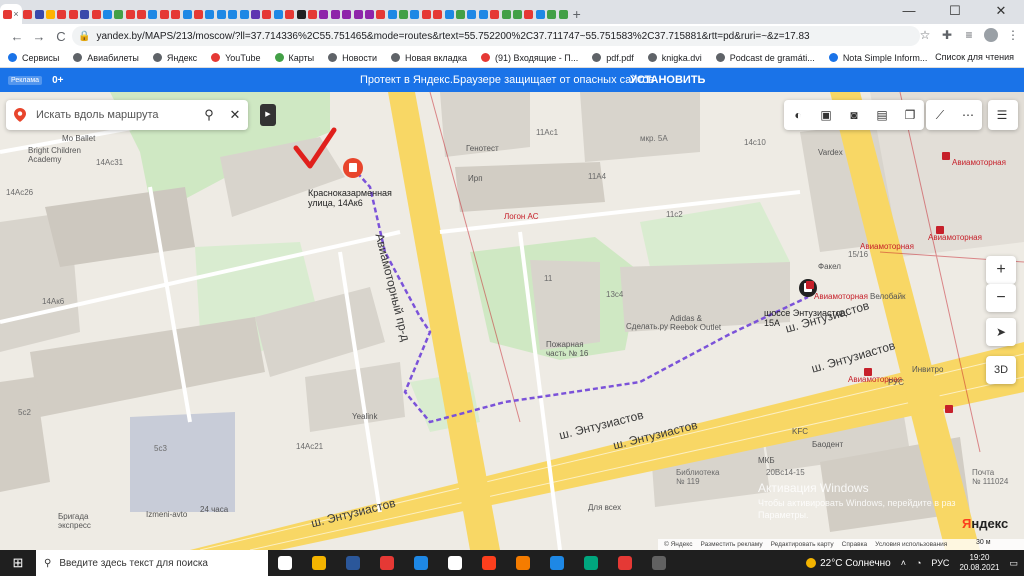 The height and width of the screenshot is (576, 1024). I want to click on minimize-icon: —, so click(909, 12).